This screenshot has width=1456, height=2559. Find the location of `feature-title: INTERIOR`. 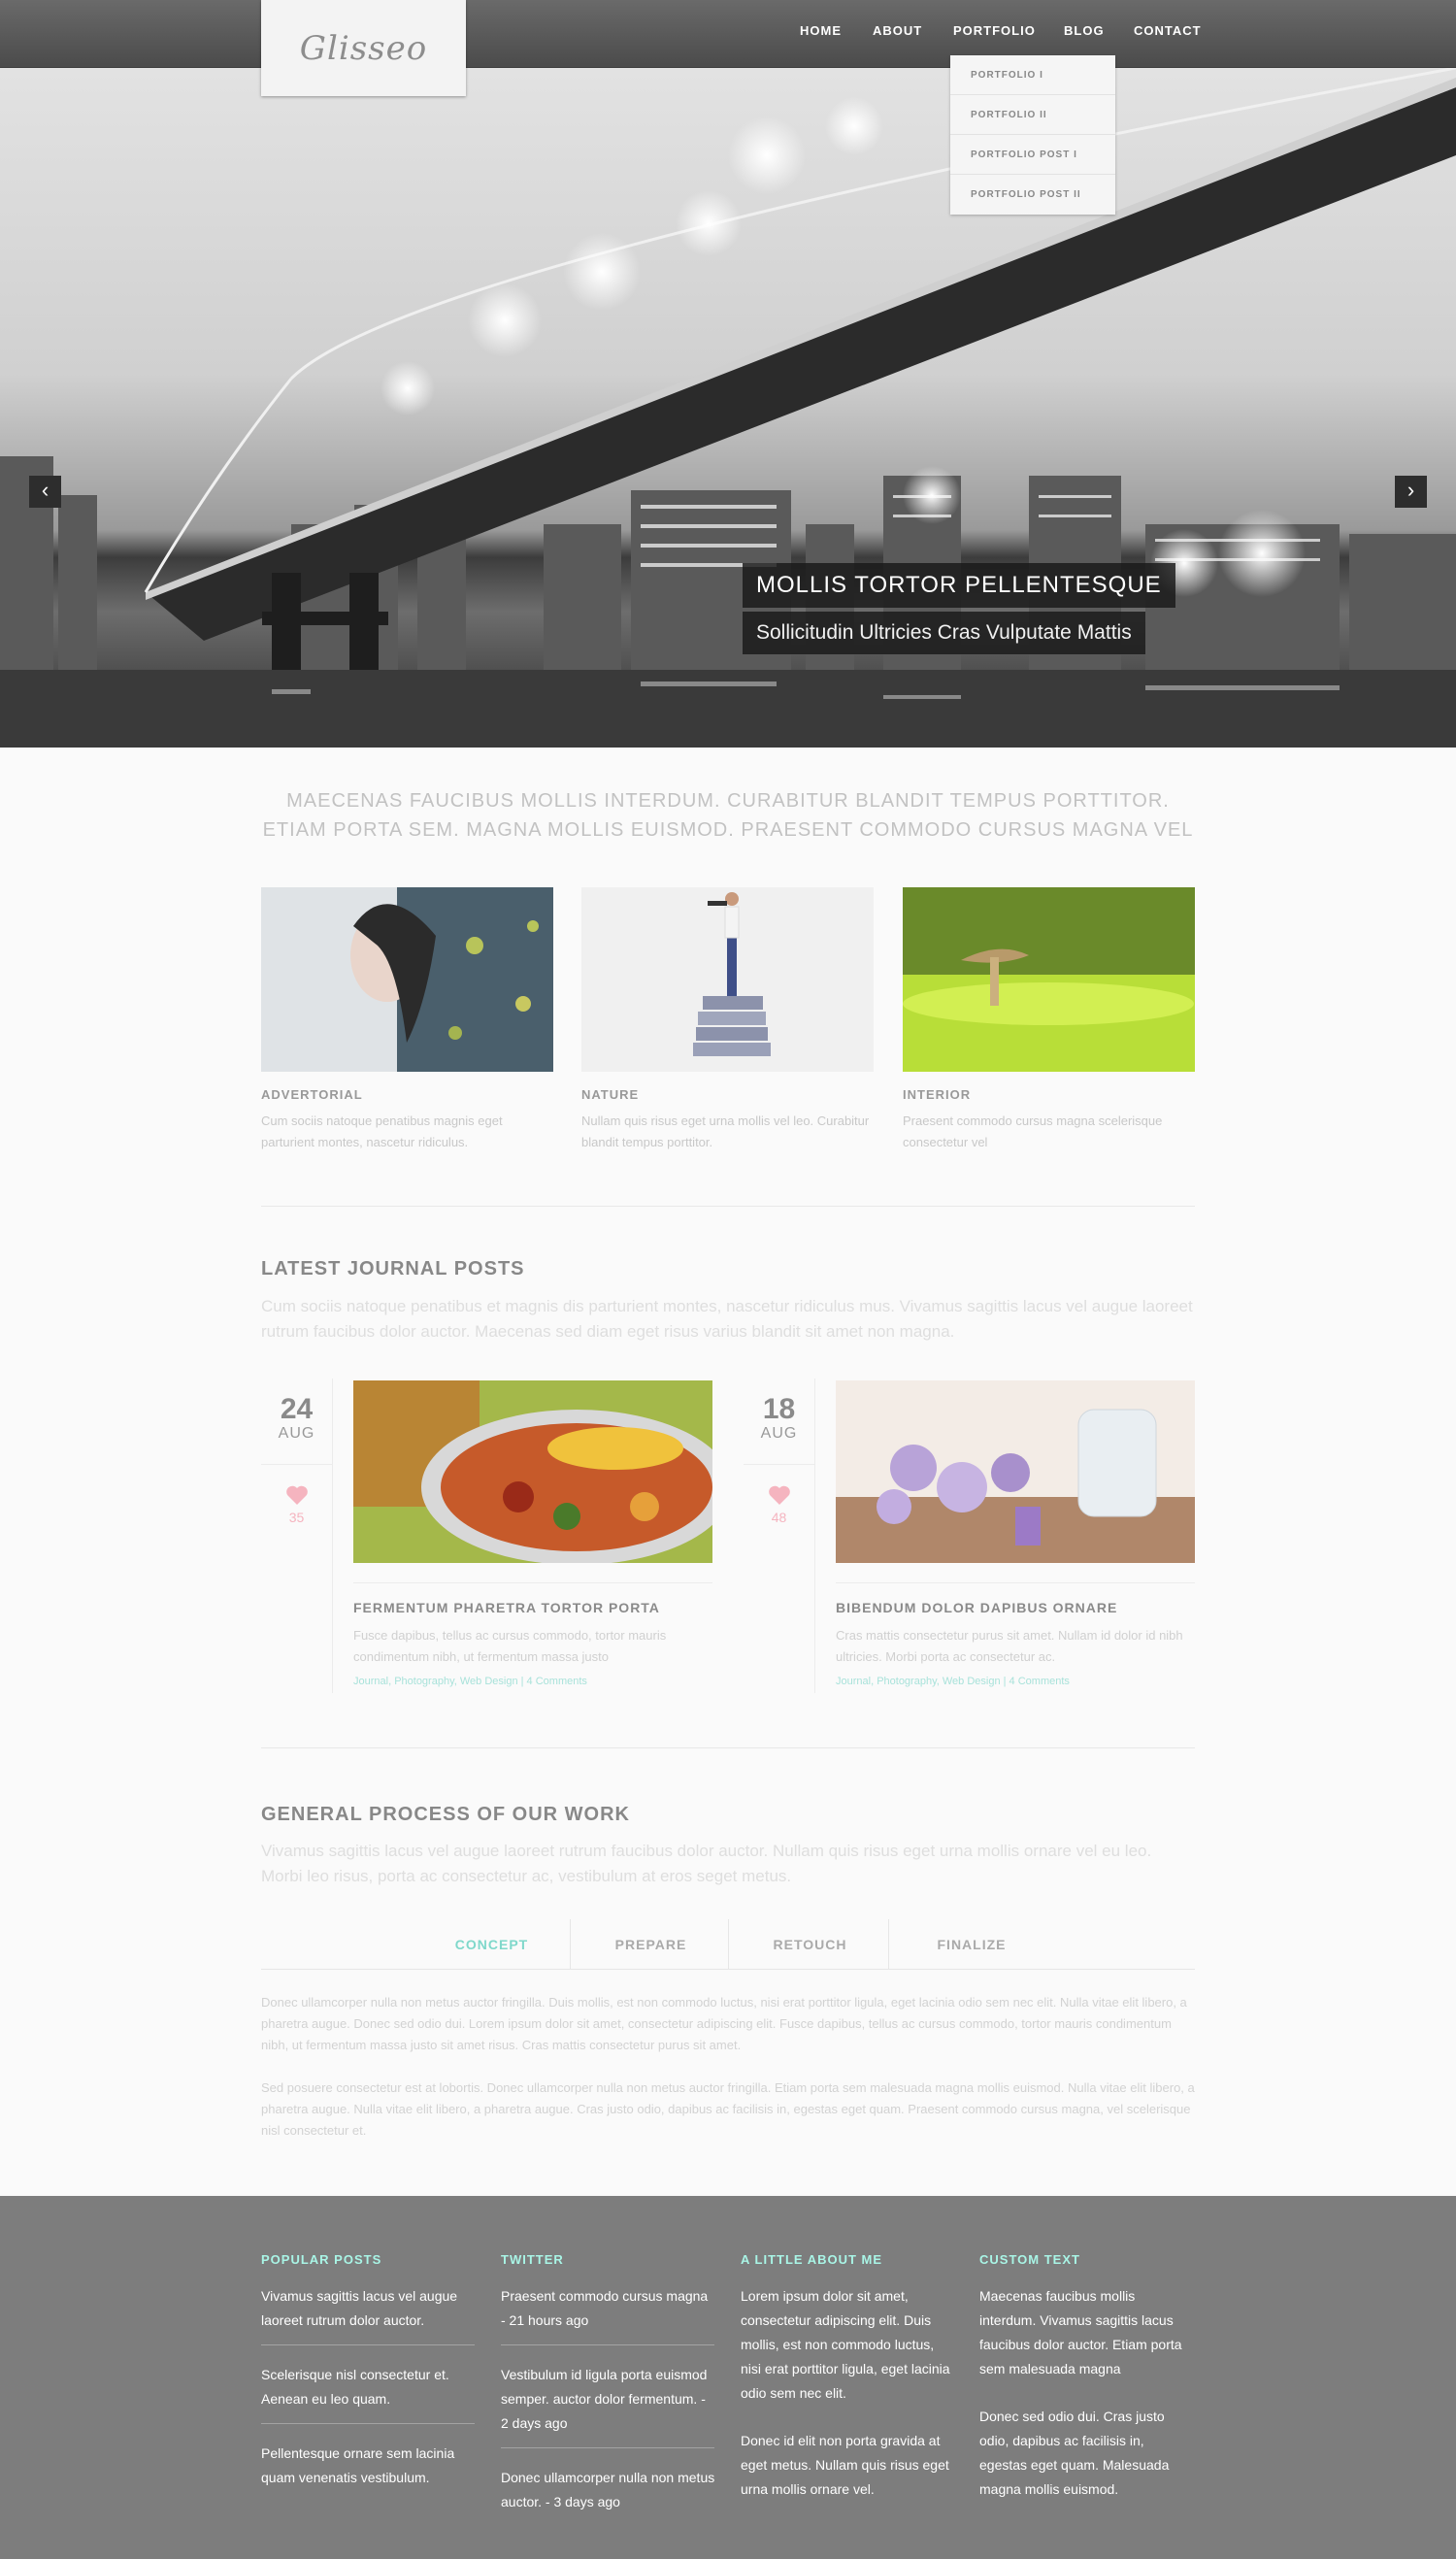

feature-title: INTERIOR is located at coordinates (937, 1094).